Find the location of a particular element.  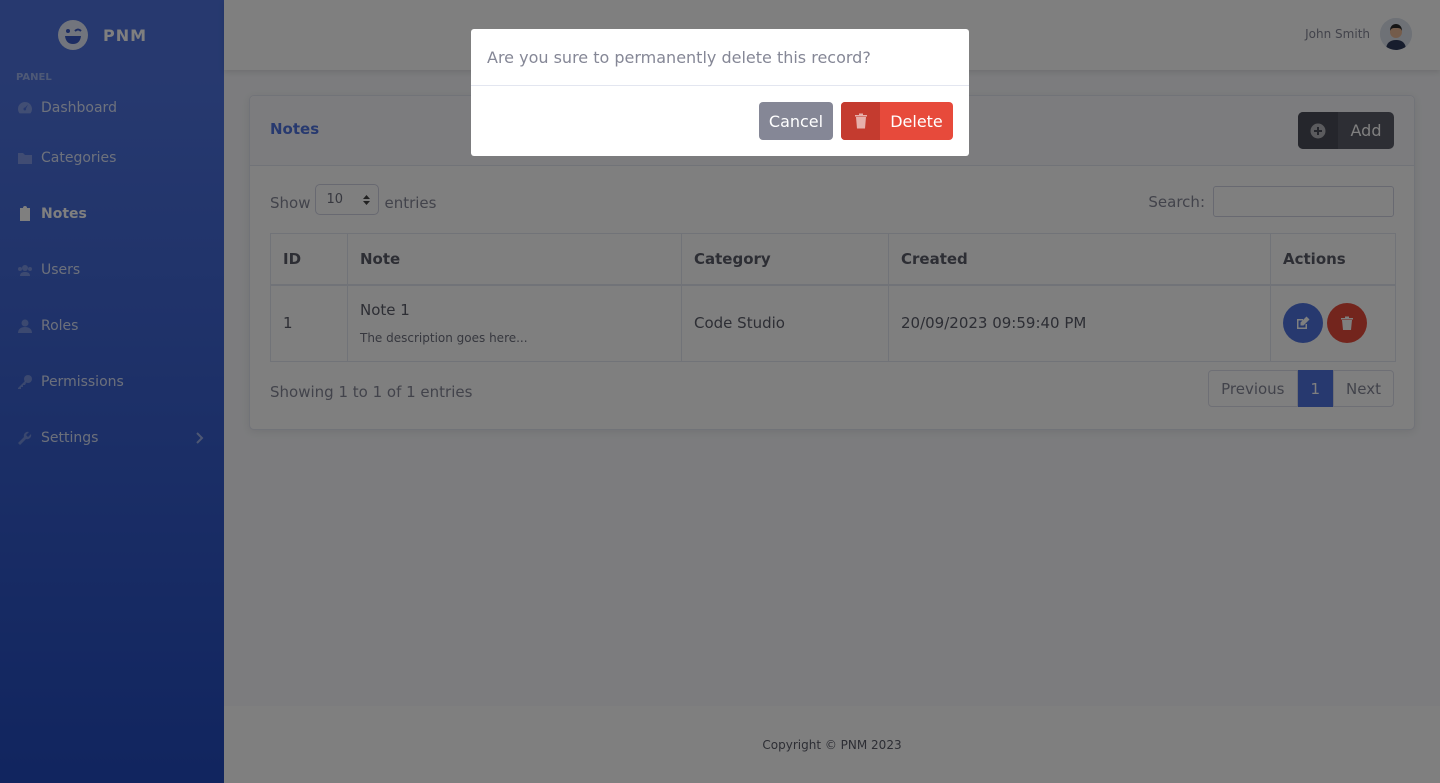

modal-footer: Cancel Delete is located at coordinates (856, 121).